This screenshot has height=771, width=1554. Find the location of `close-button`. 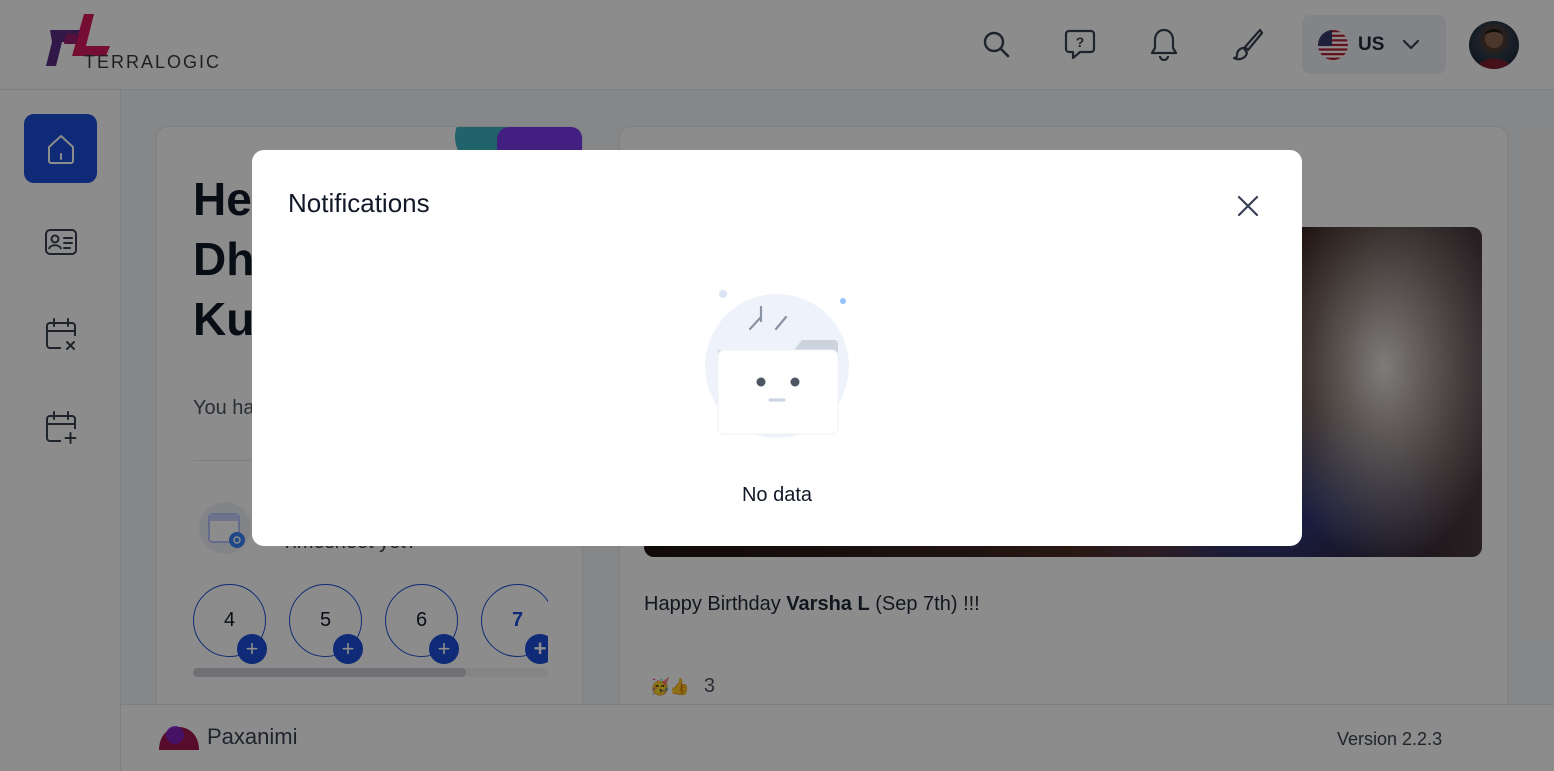

close-button is located at coordinates (1248, 206).